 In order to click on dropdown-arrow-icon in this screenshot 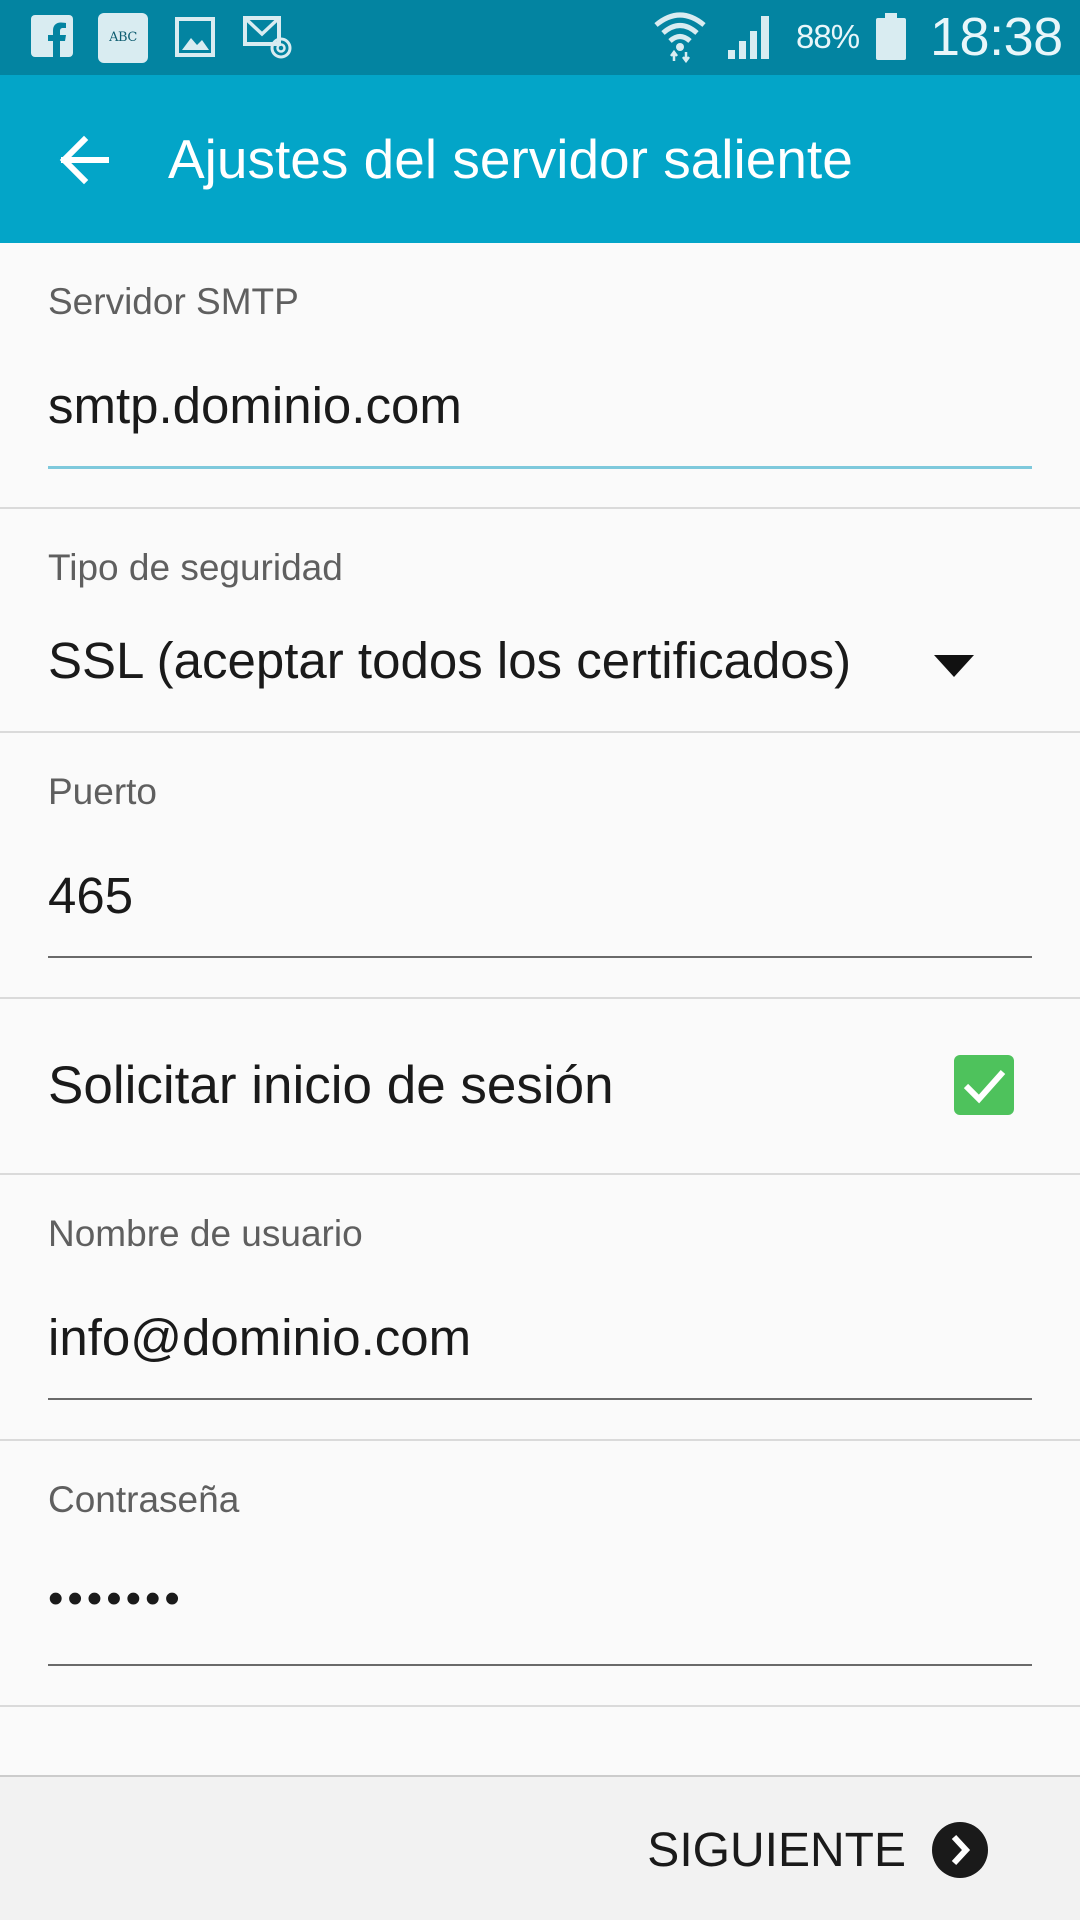, I will do `click(954, 666)`.